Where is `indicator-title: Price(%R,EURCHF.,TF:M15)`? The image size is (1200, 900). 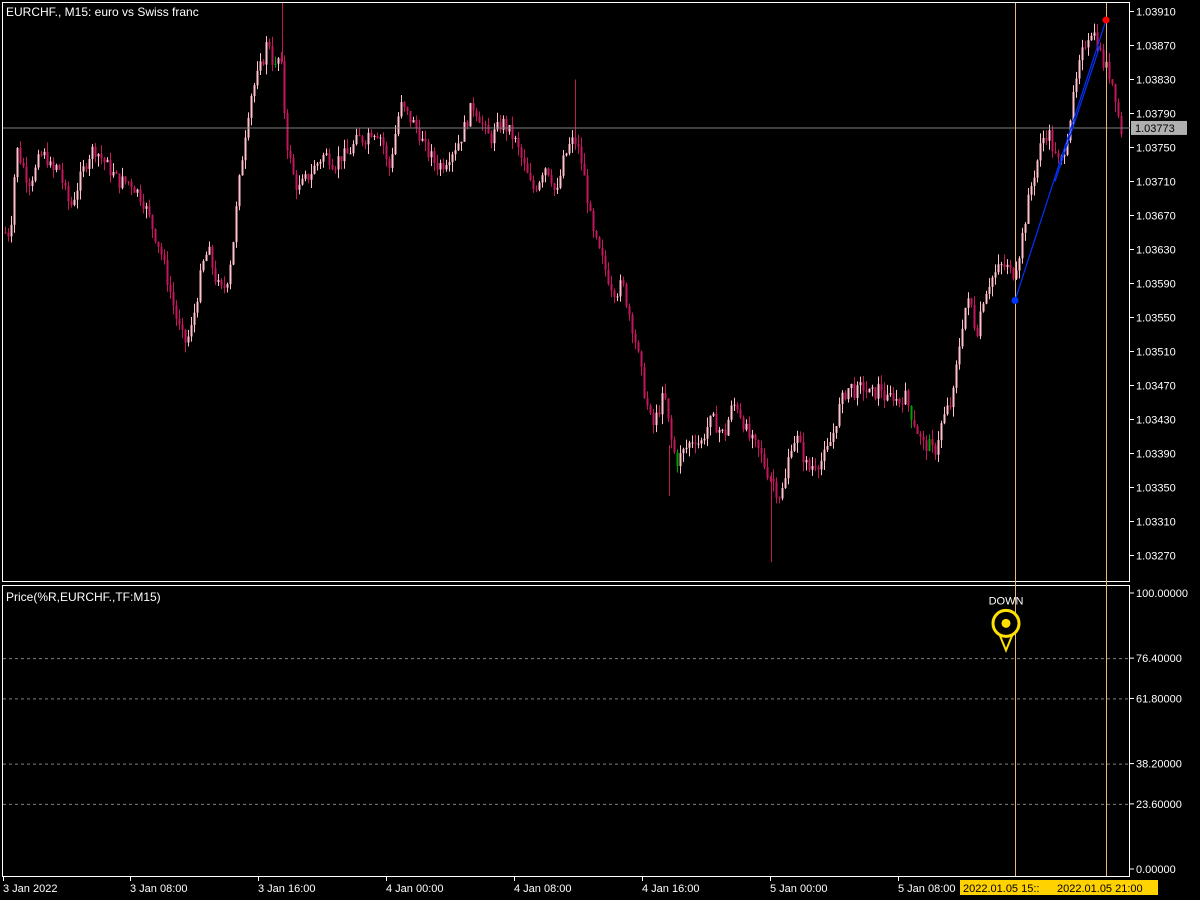 indicator-title: Price(%R,EURCHF.,TF:M15) is located at coordinates (83, 597).